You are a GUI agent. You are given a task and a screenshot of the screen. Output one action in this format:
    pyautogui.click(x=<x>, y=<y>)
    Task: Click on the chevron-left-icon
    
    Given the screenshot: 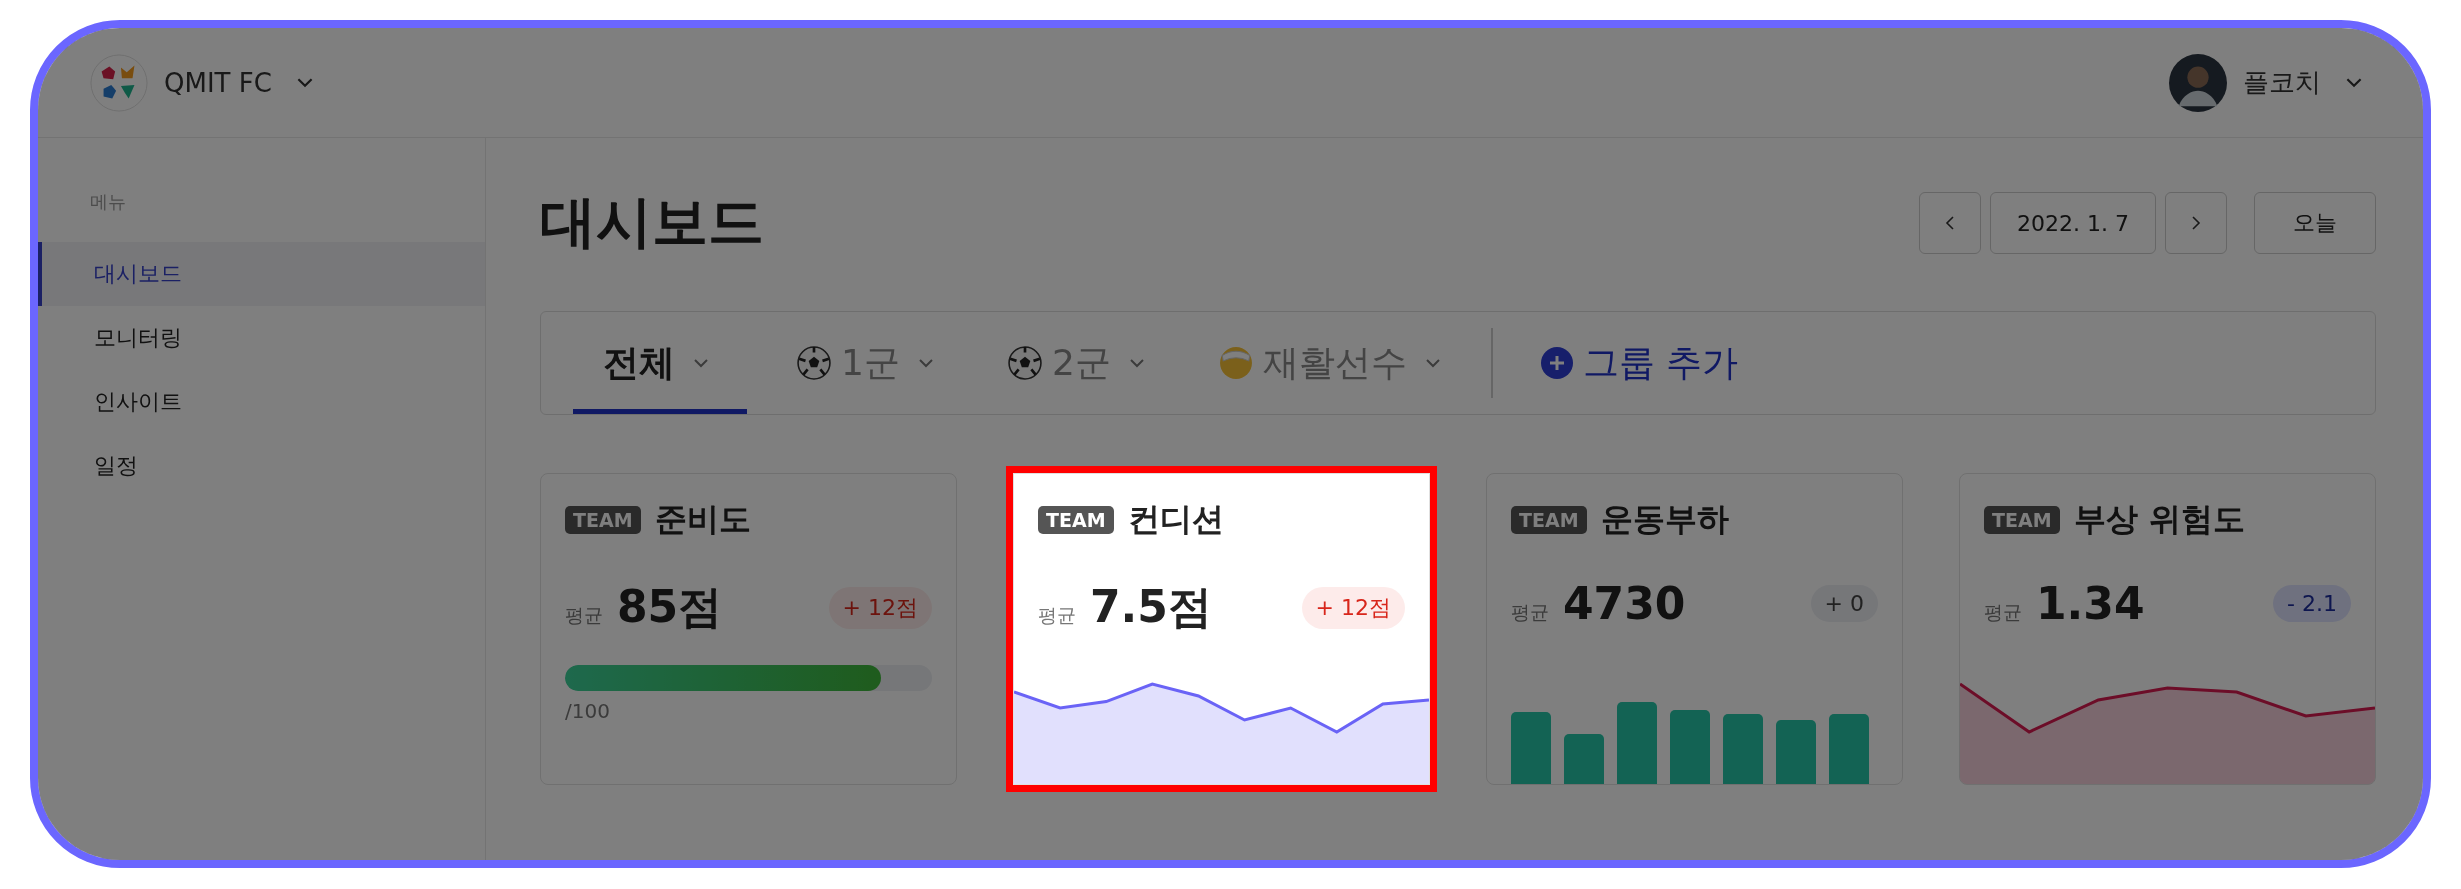 What is the action you would take?
    pyautogui.click(x=1950, y=223)
    